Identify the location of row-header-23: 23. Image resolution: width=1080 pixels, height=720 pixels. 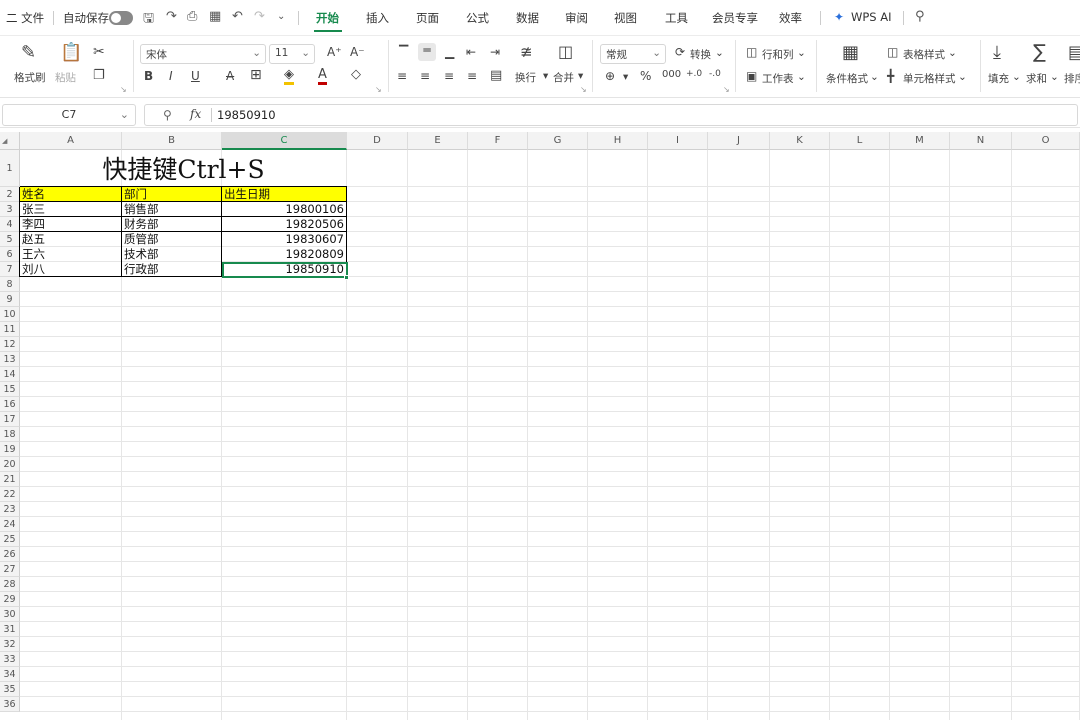
(10, 509).